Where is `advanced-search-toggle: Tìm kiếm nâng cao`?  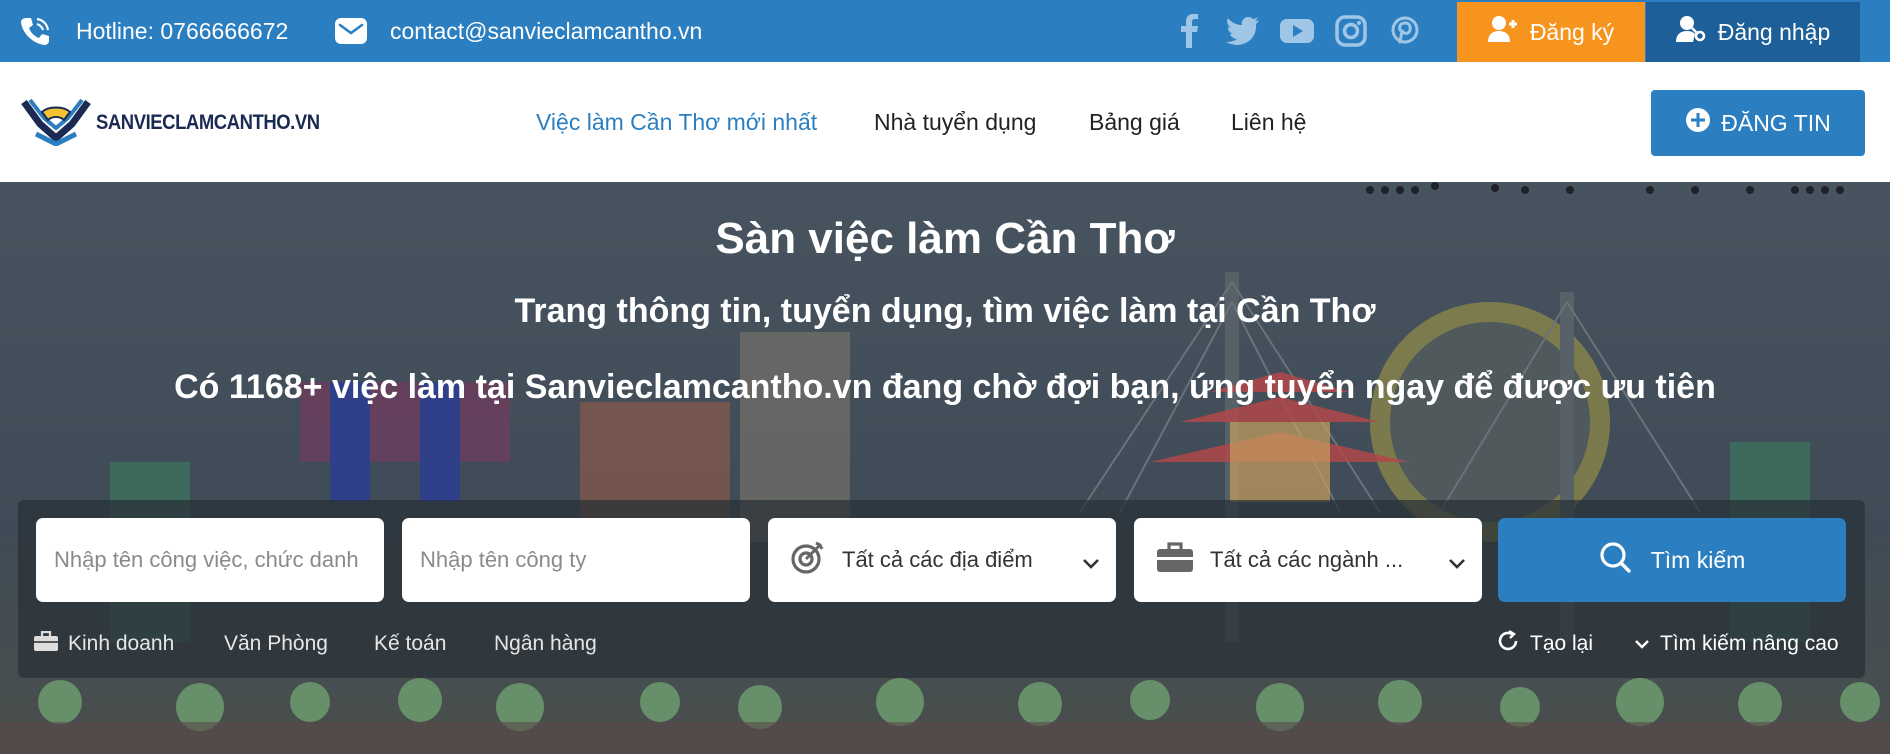
advanced-search-toggle: Tìm kiếm nâng cao is located at coordinates (1736, 644).